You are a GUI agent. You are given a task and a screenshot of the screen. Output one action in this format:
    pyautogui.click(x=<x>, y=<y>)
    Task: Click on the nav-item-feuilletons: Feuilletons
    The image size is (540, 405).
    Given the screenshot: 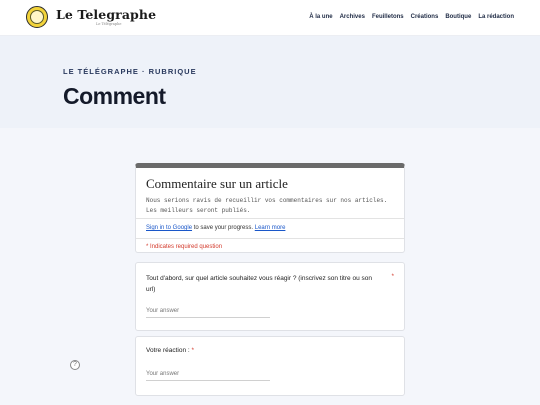 What is the action you would take?
    pyautogui.click(x=388, y=17)
    